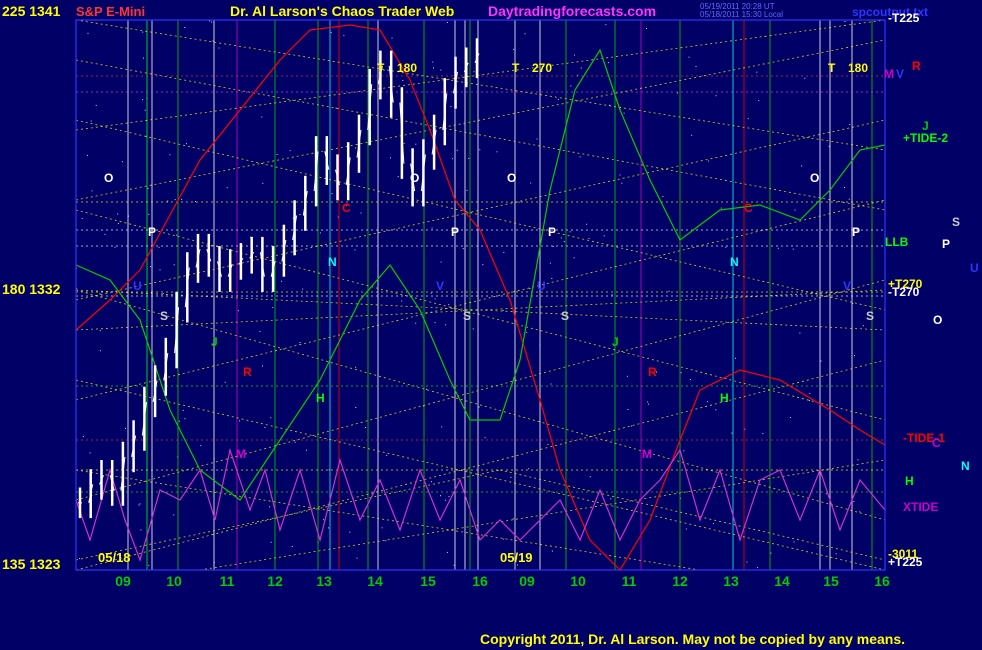  I want to click on page-title: Dr. Al Larson's Chaos Trader Web, so click(342, 11).